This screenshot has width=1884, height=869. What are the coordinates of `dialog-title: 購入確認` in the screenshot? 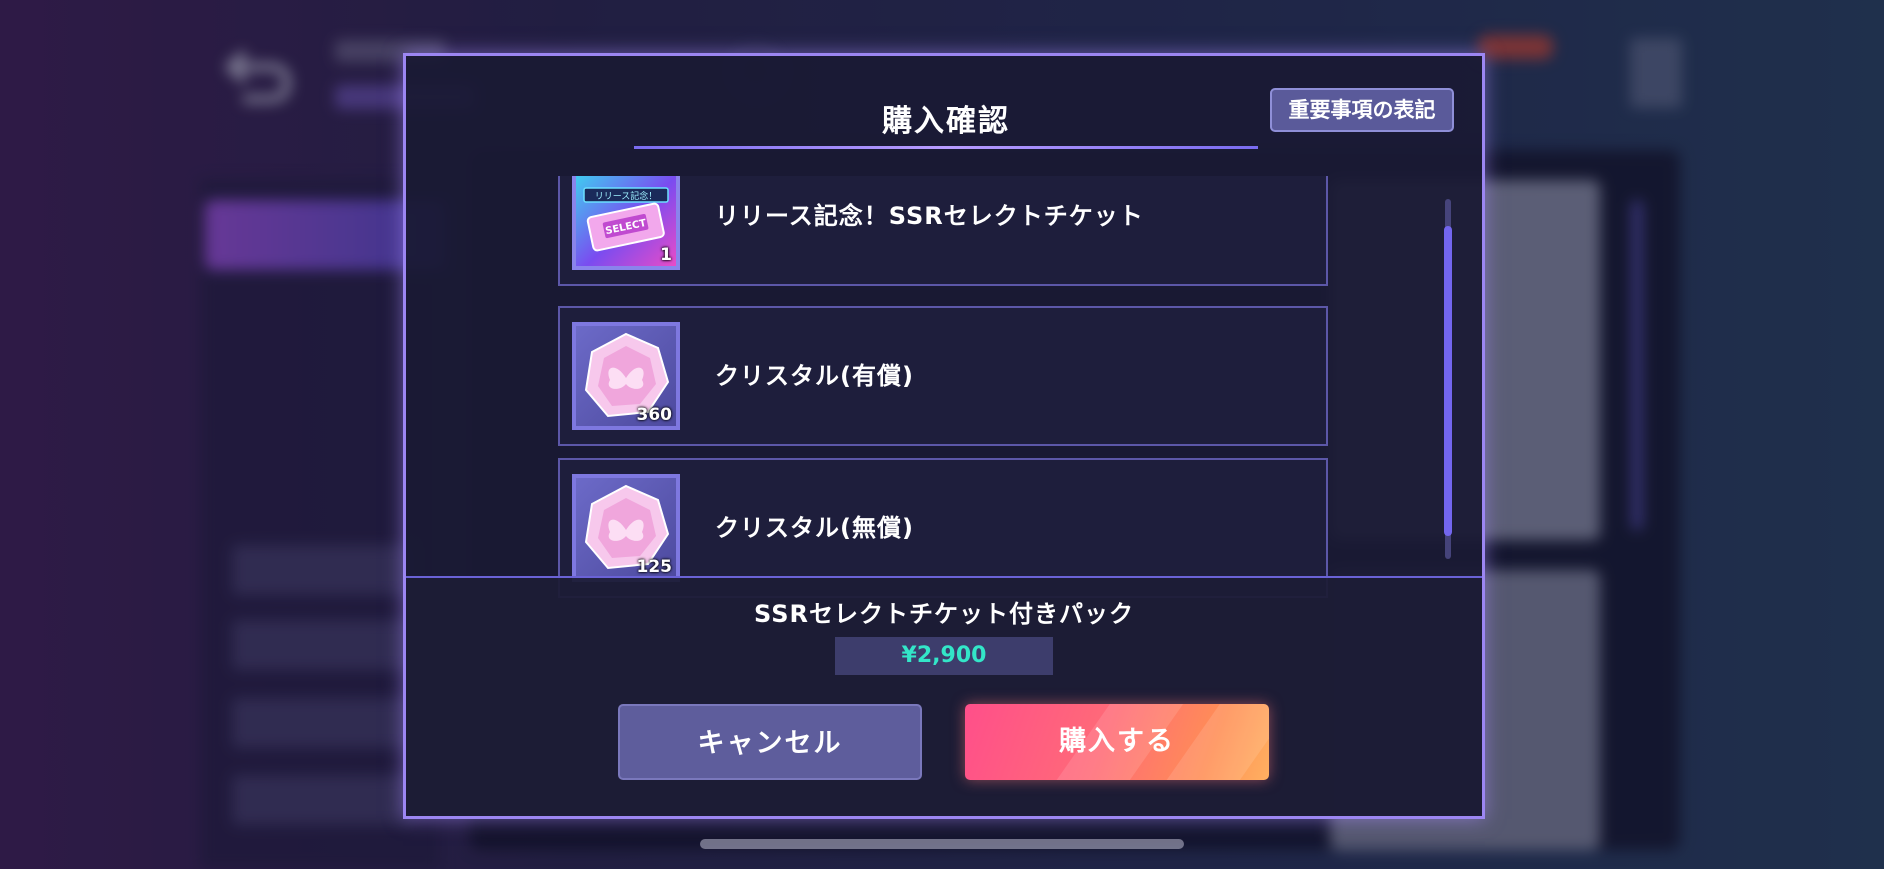 It's located at (946, 121).